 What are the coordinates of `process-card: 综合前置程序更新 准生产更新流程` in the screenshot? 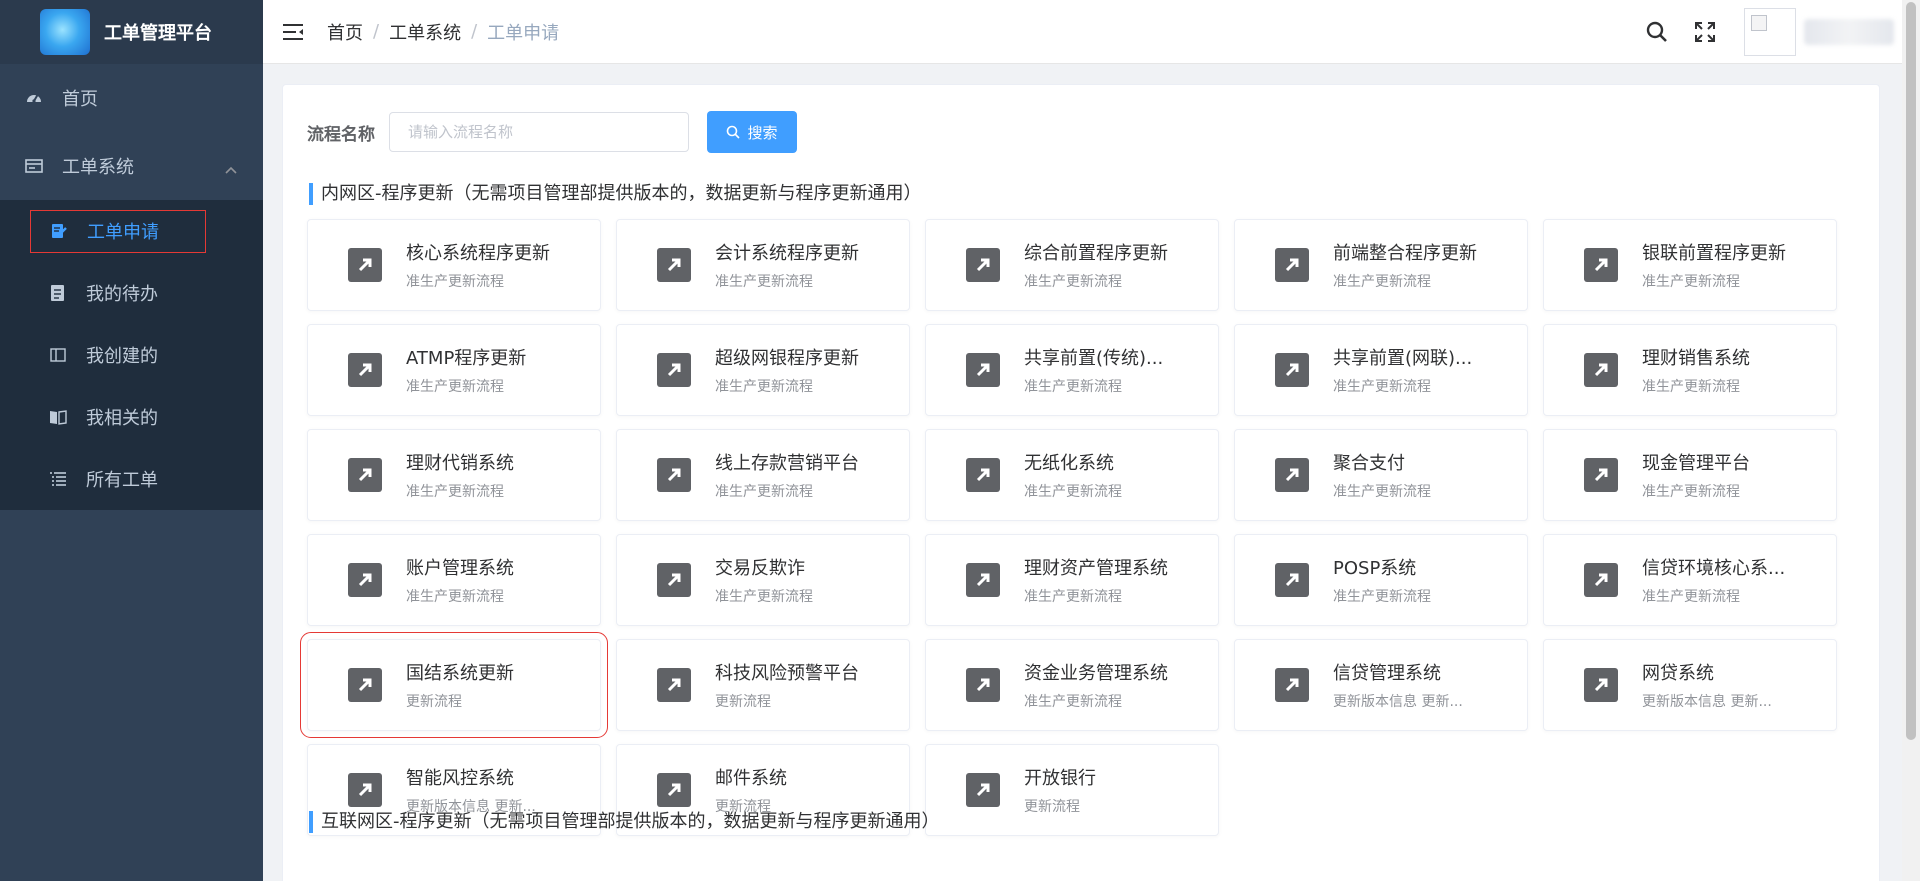 It's located at (1072, 265).